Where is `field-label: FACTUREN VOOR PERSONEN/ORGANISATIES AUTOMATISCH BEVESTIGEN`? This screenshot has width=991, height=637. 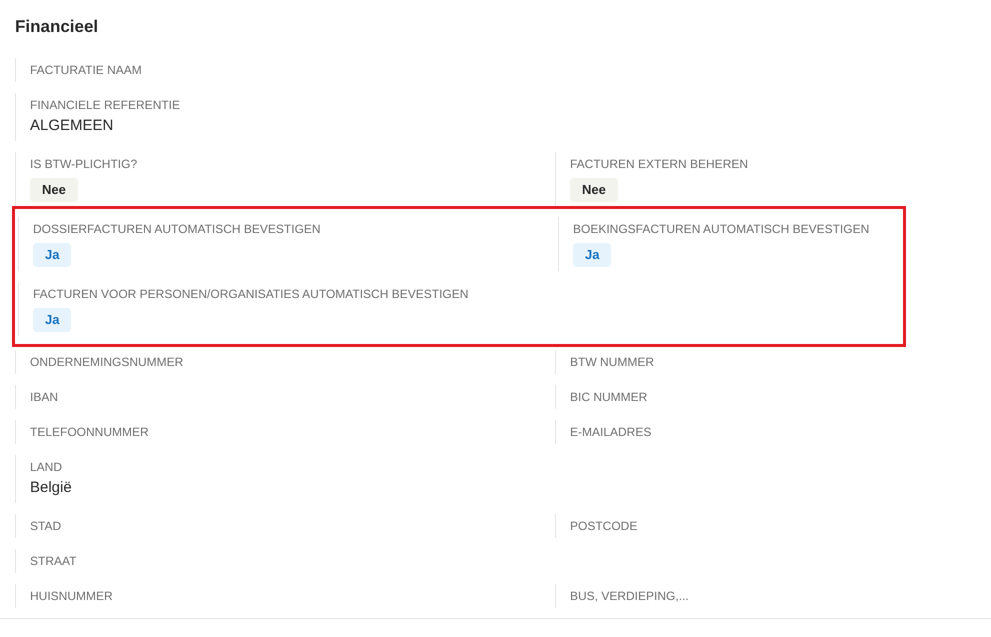
field-label: FACTUREN VOOR PERSONEN/ORGANISATIES AUTOMATISCH BEVESTIGEN is located at coordinates (251, 294).